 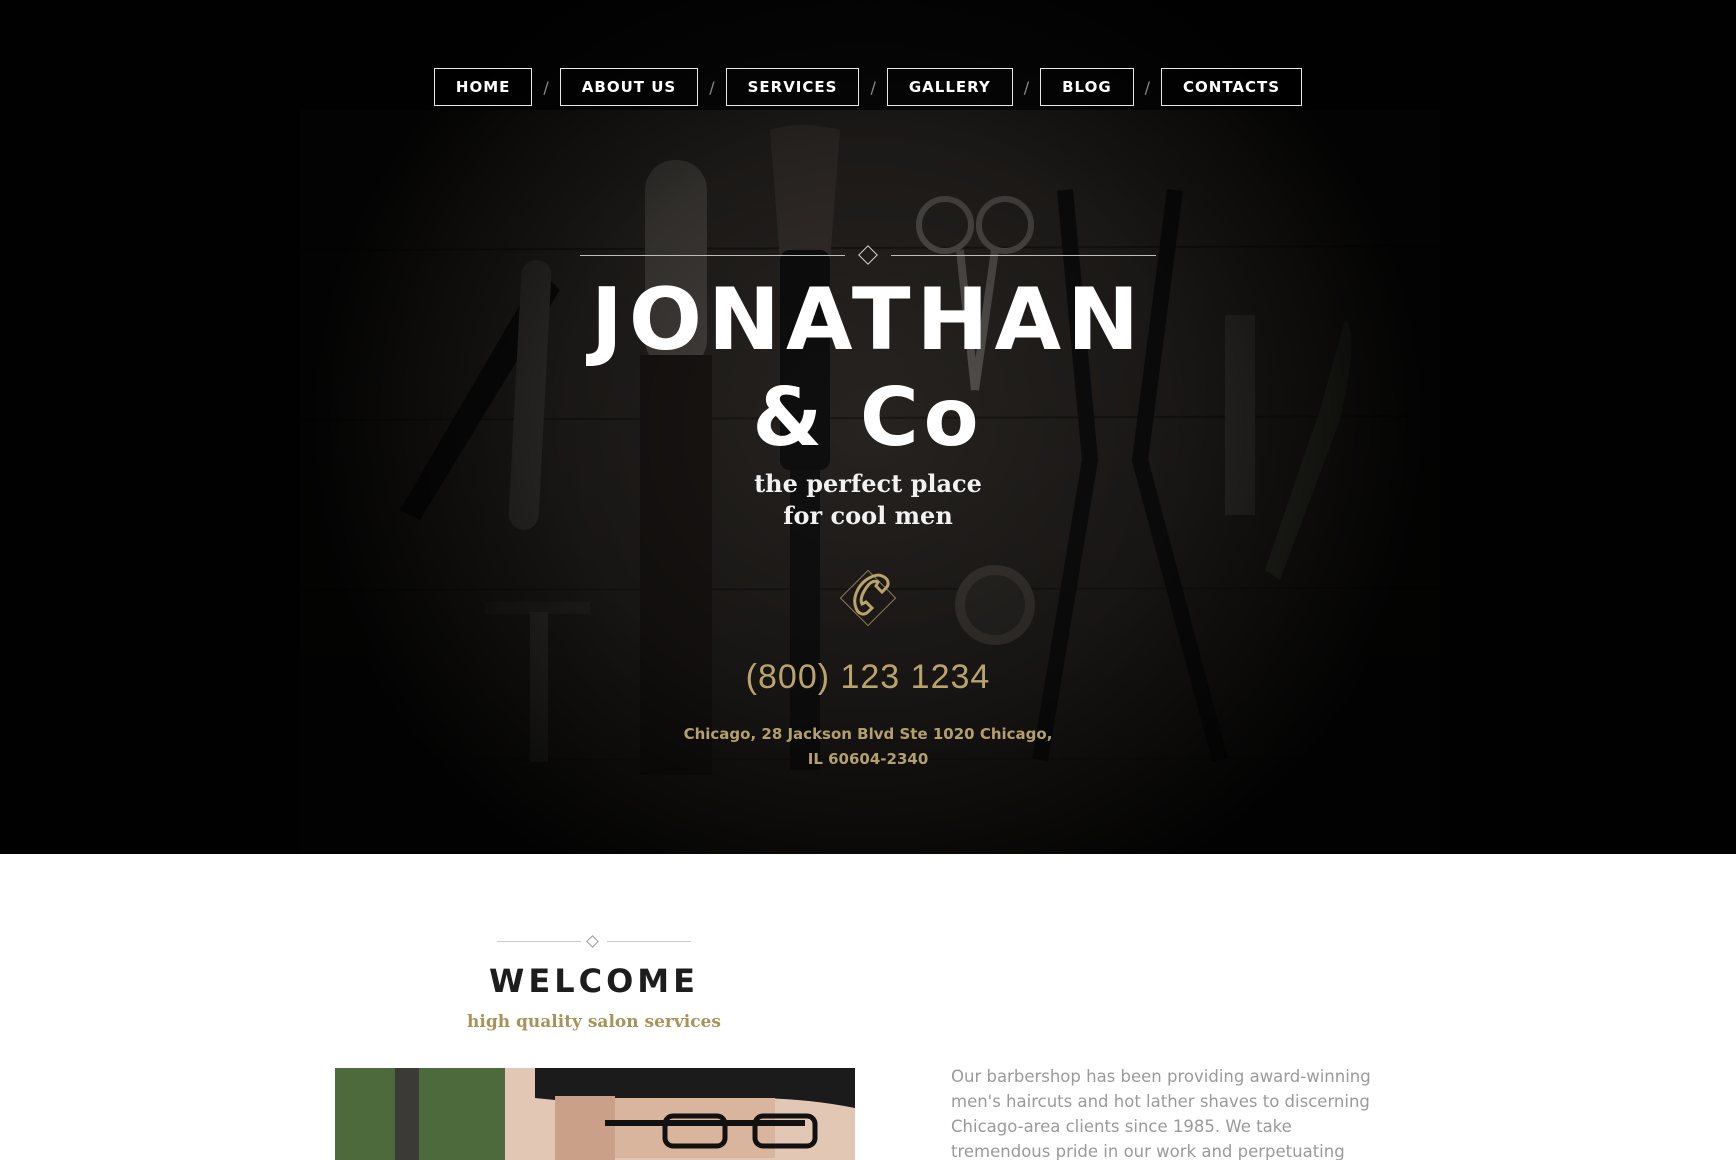 I want to click on welcome-text-line: Chicago-area clients since 1985. We take, so click(x=1121, y=1126).